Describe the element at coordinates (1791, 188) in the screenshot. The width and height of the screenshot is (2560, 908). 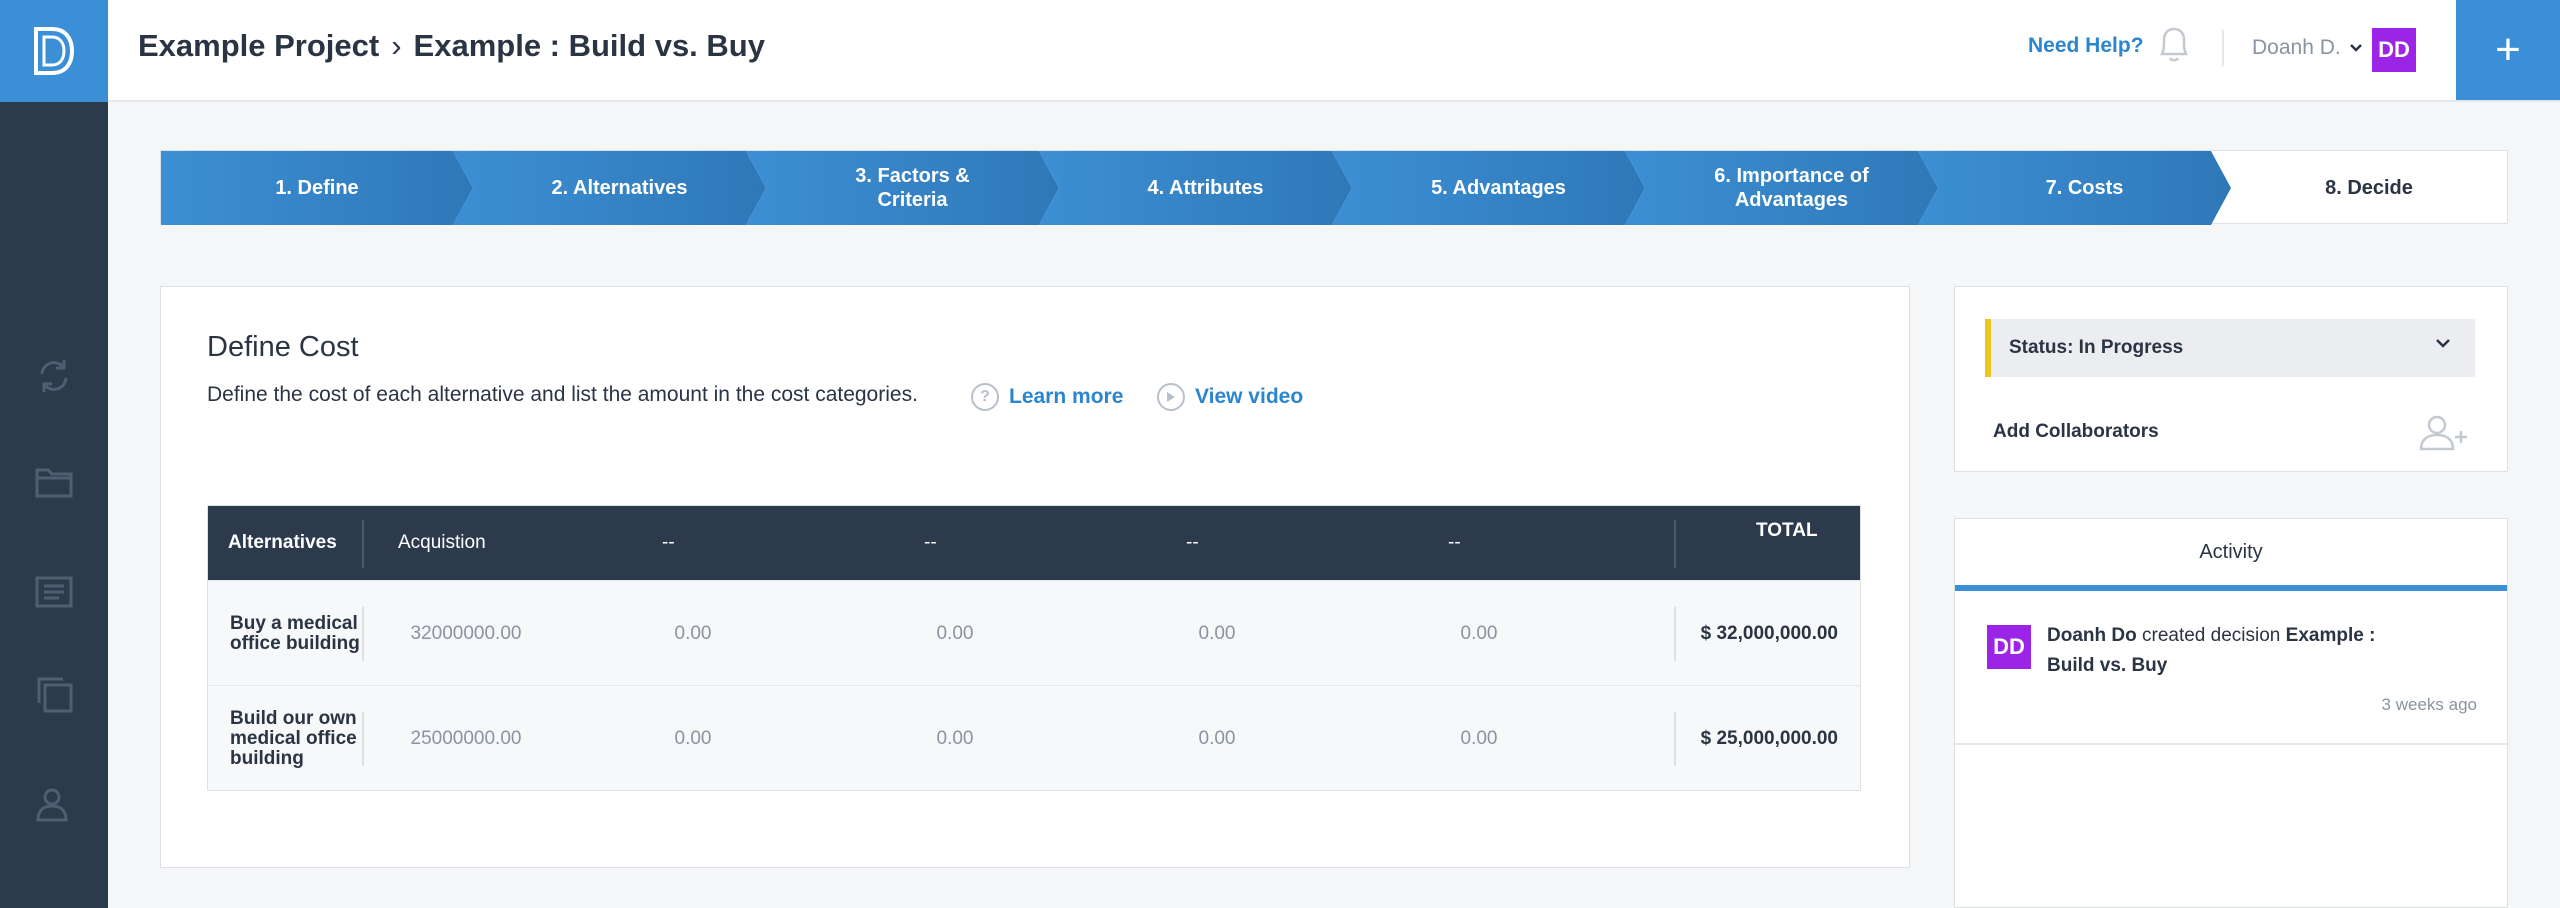
I see `step-importance-of-advantages: 6. Importance of Advantages` at that location.